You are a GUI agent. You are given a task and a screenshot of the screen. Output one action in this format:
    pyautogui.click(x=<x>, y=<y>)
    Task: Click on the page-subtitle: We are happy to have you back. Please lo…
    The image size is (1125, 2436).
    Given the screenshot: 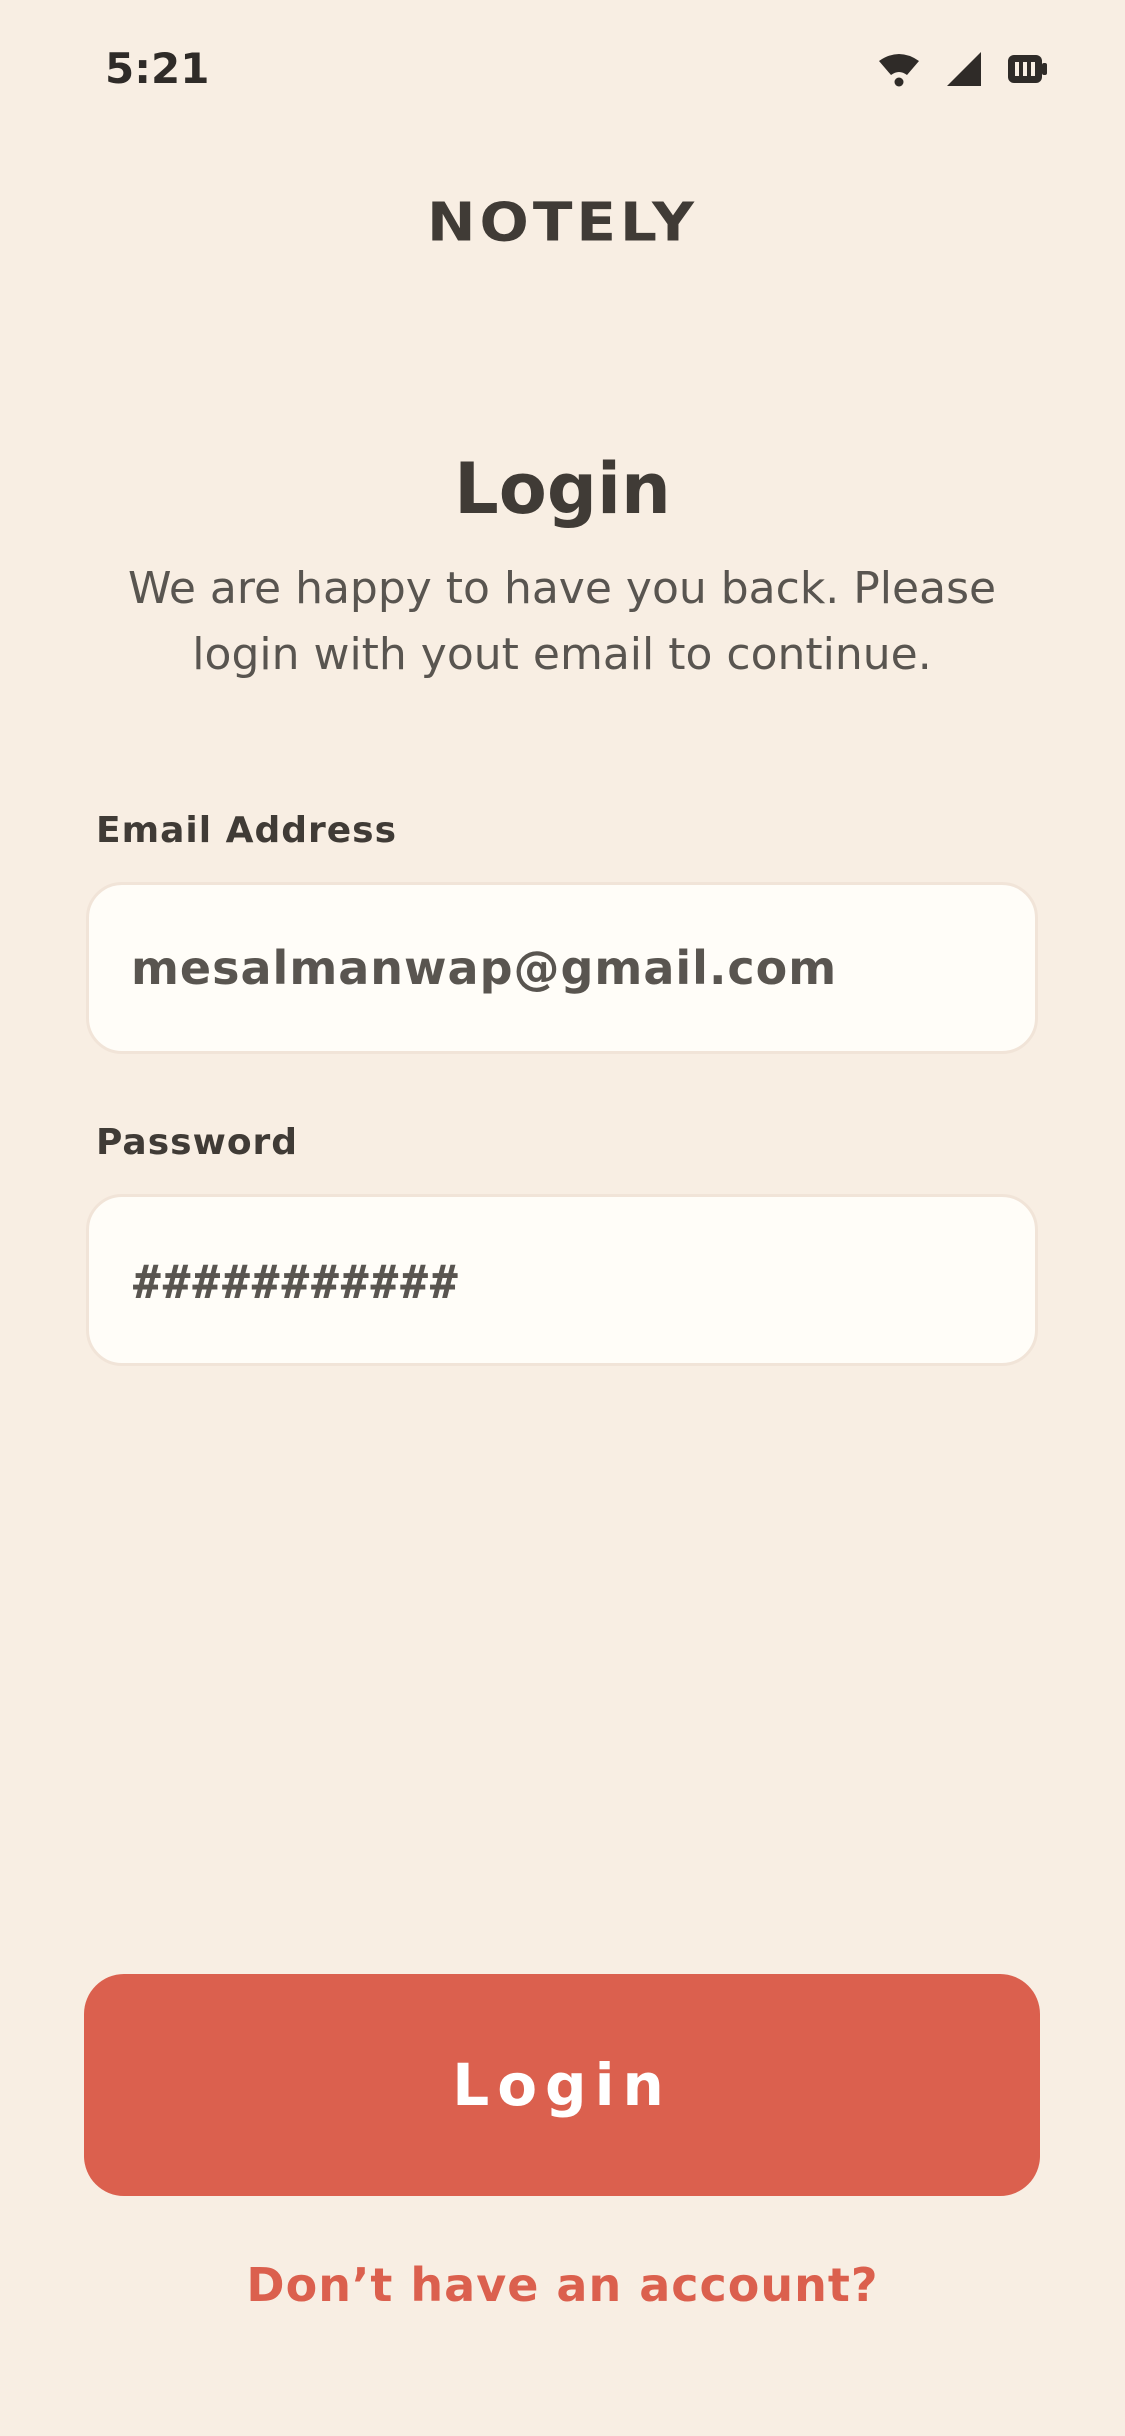 What is the action you would take?
    pyautogui.click(x=562, y=621)
    